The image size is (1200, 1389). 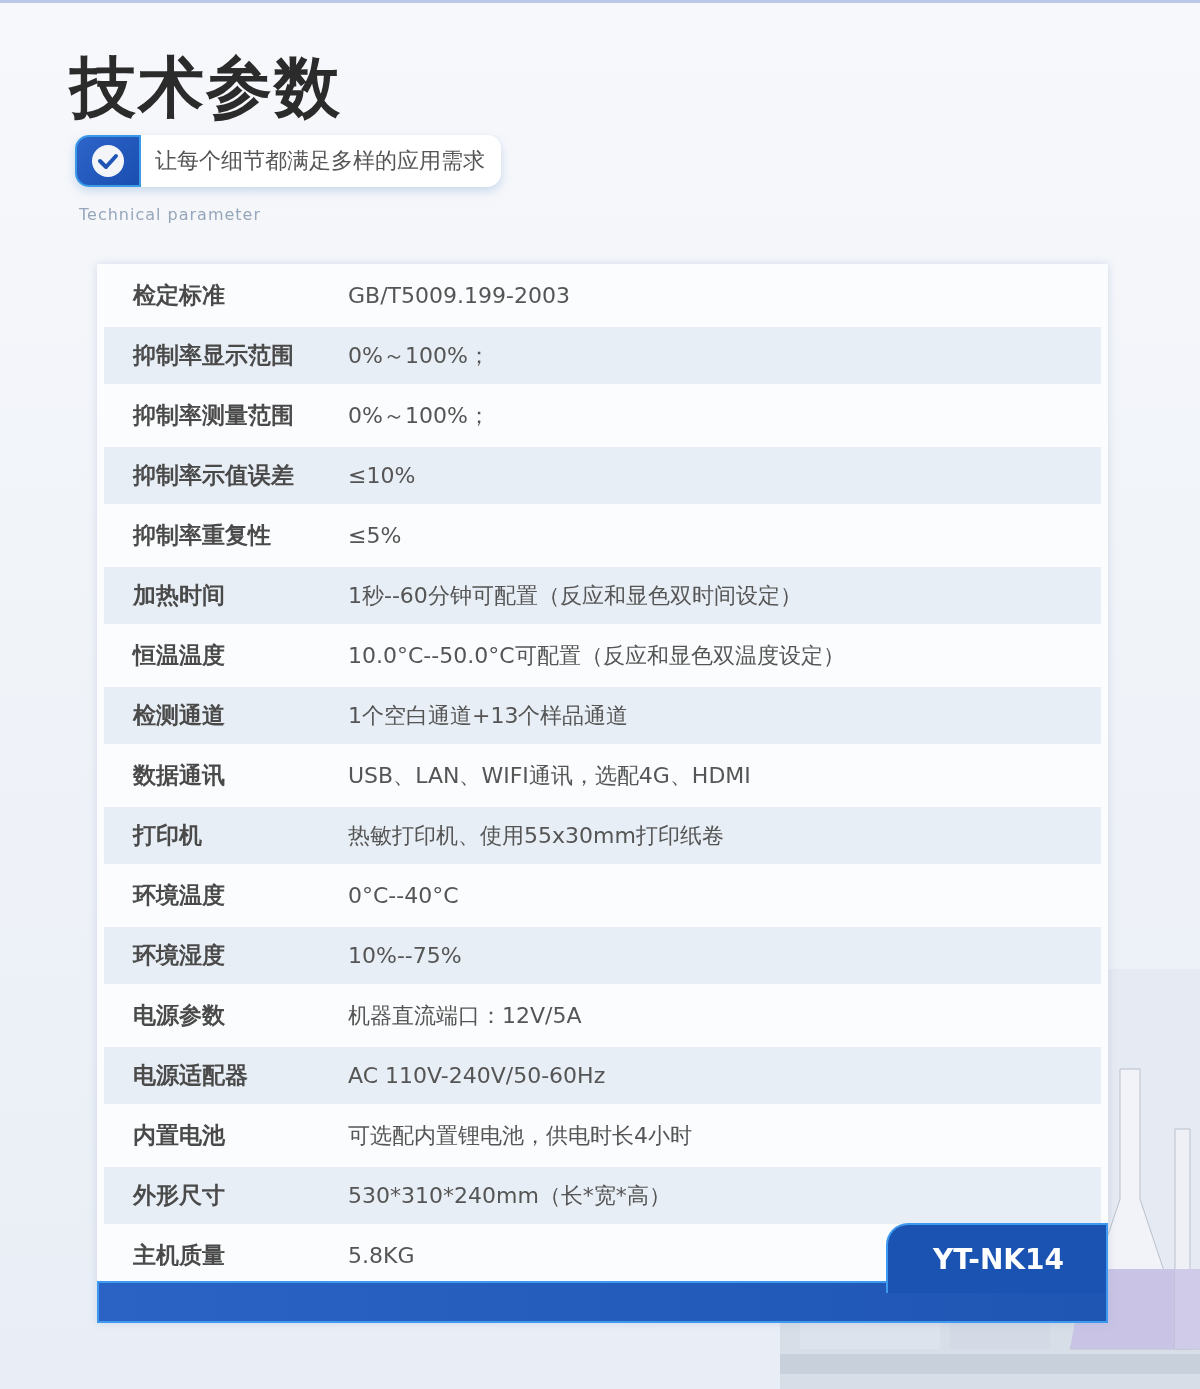 What do you see at coordinates (190, 1075) in the screenshot?
I see `spec-label: 电源适配器` at bounding box center [190, 1075].